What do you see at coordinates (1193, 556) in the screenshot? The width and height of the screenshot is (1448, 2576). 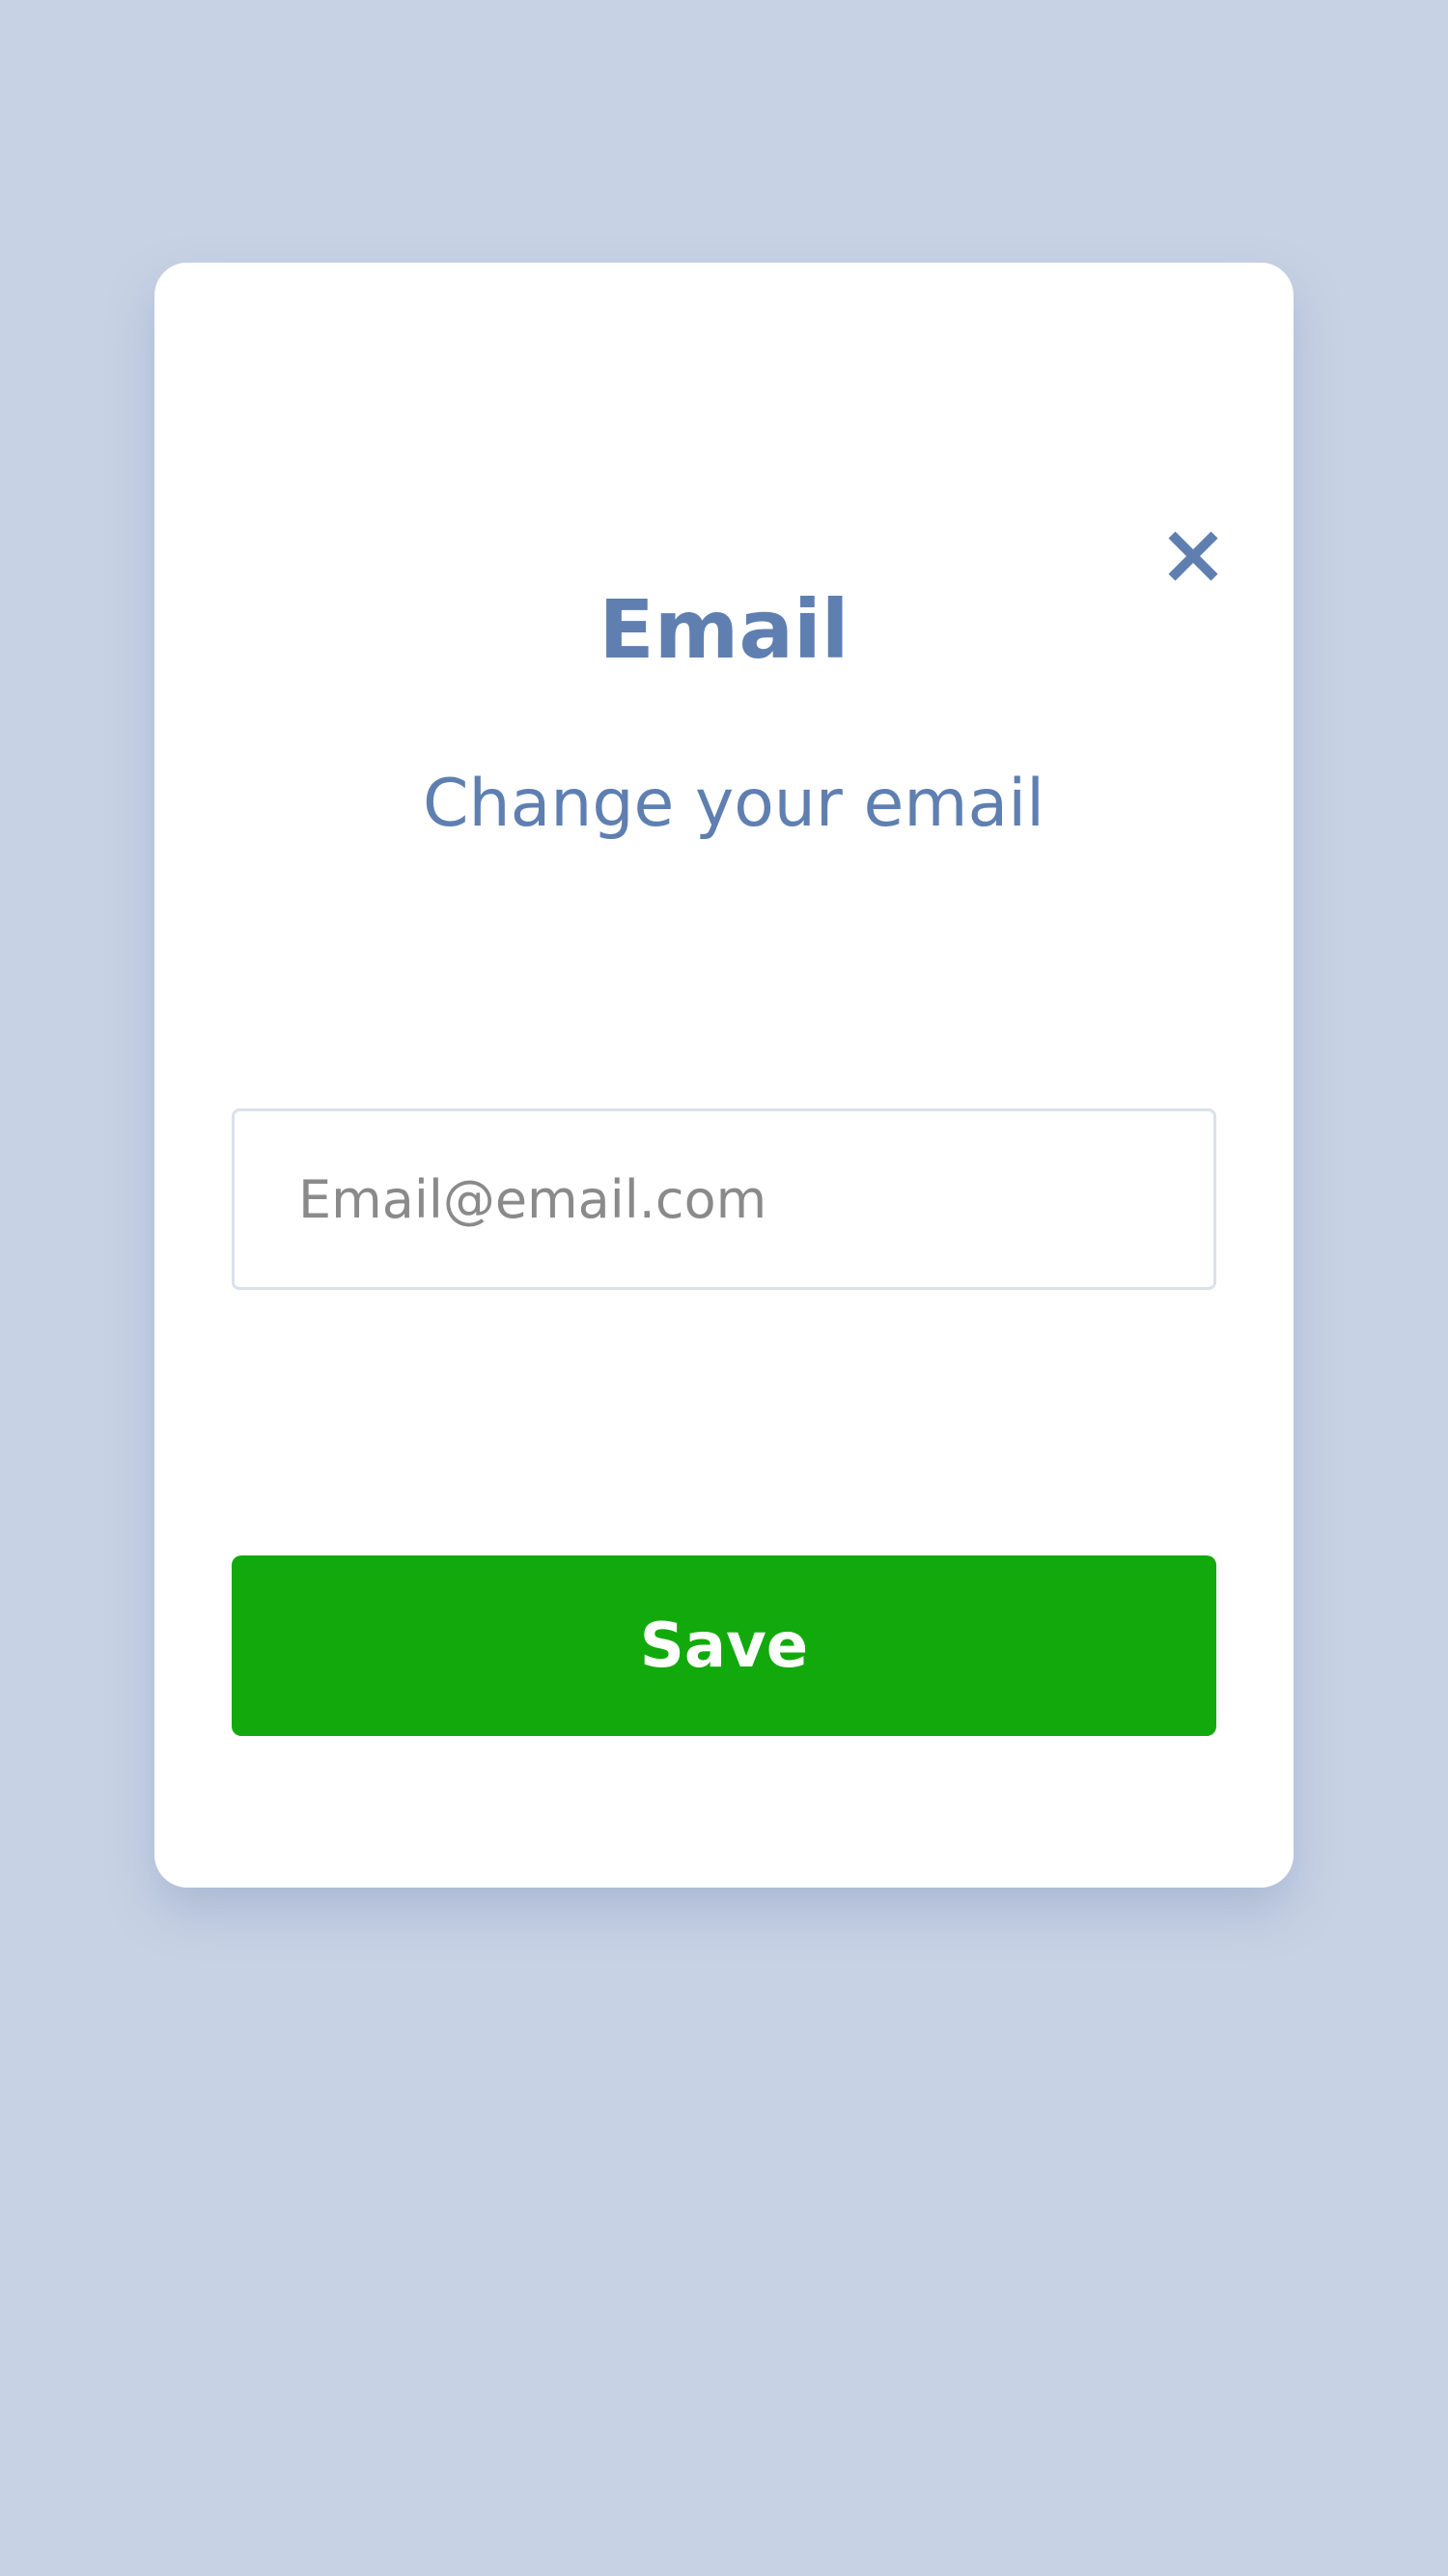 I see `close-icon` at bounding box center [1193, 556].